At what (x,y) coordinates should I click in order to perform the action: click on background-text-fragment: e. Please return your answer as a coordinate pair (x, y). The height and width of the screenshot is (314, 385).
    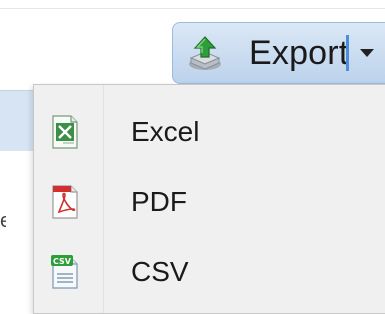
    Looking at the image, I should click on (3, 221).